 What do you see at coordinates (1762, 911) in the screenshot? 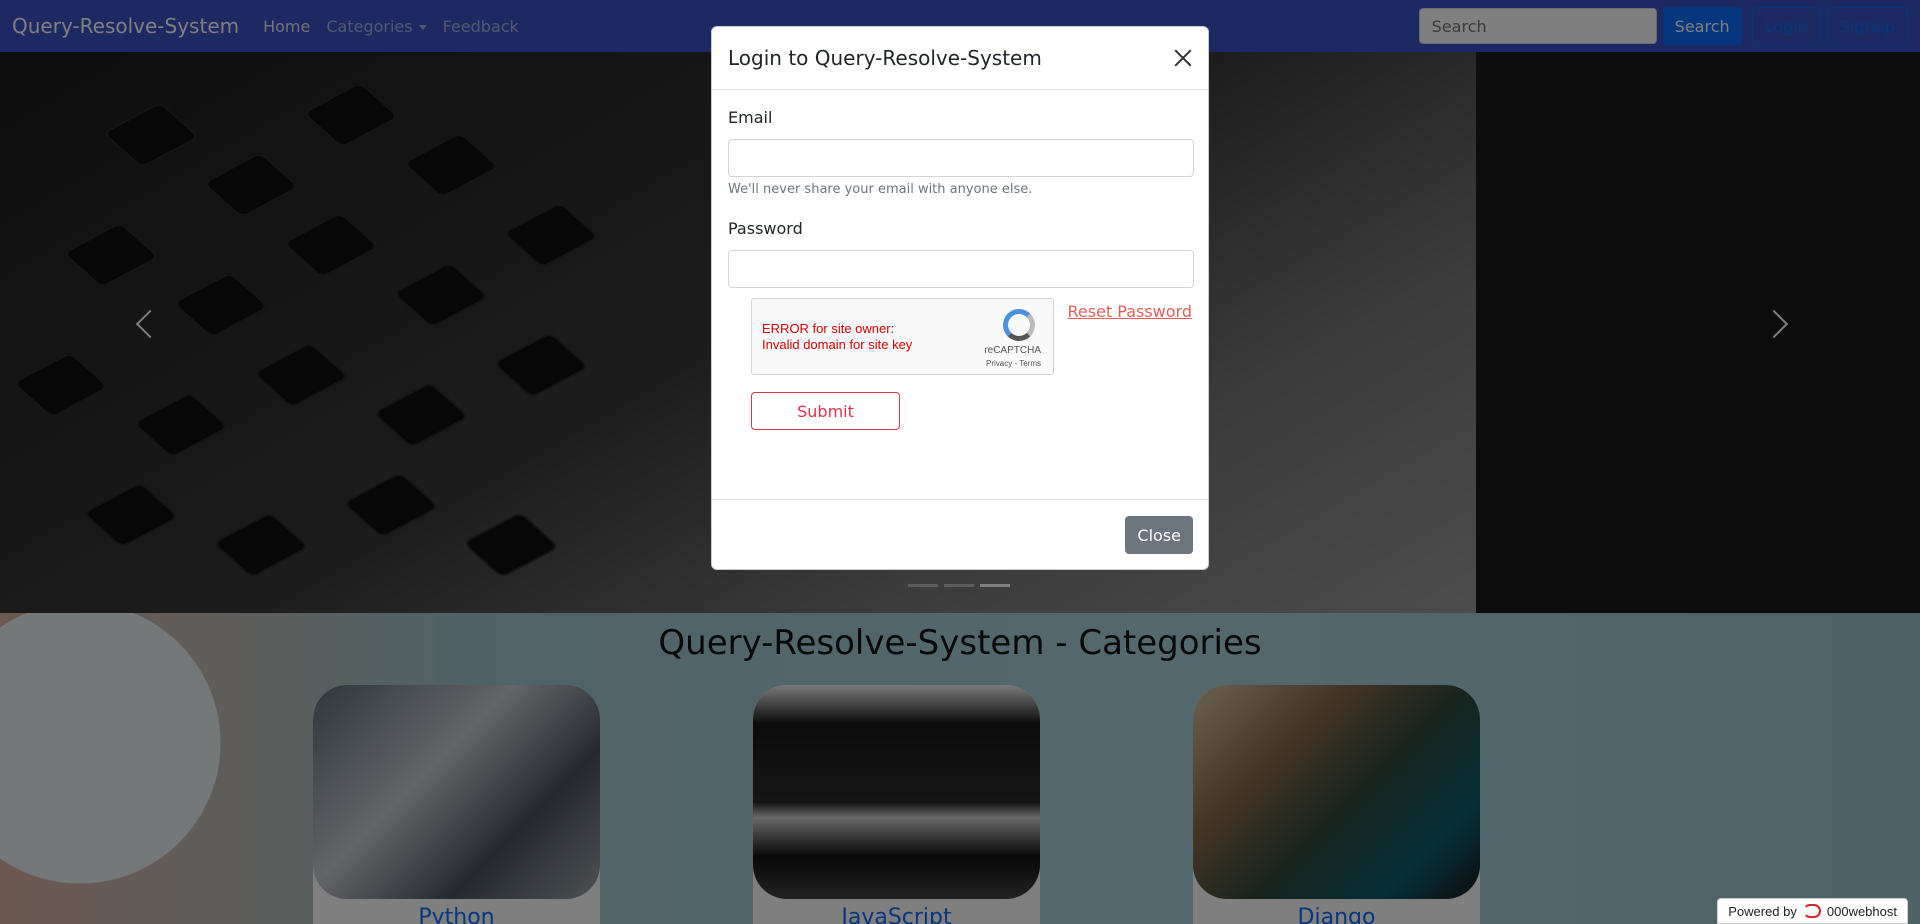
I see `powered-by-text: Powered by` at bounding box center [1762, 911].